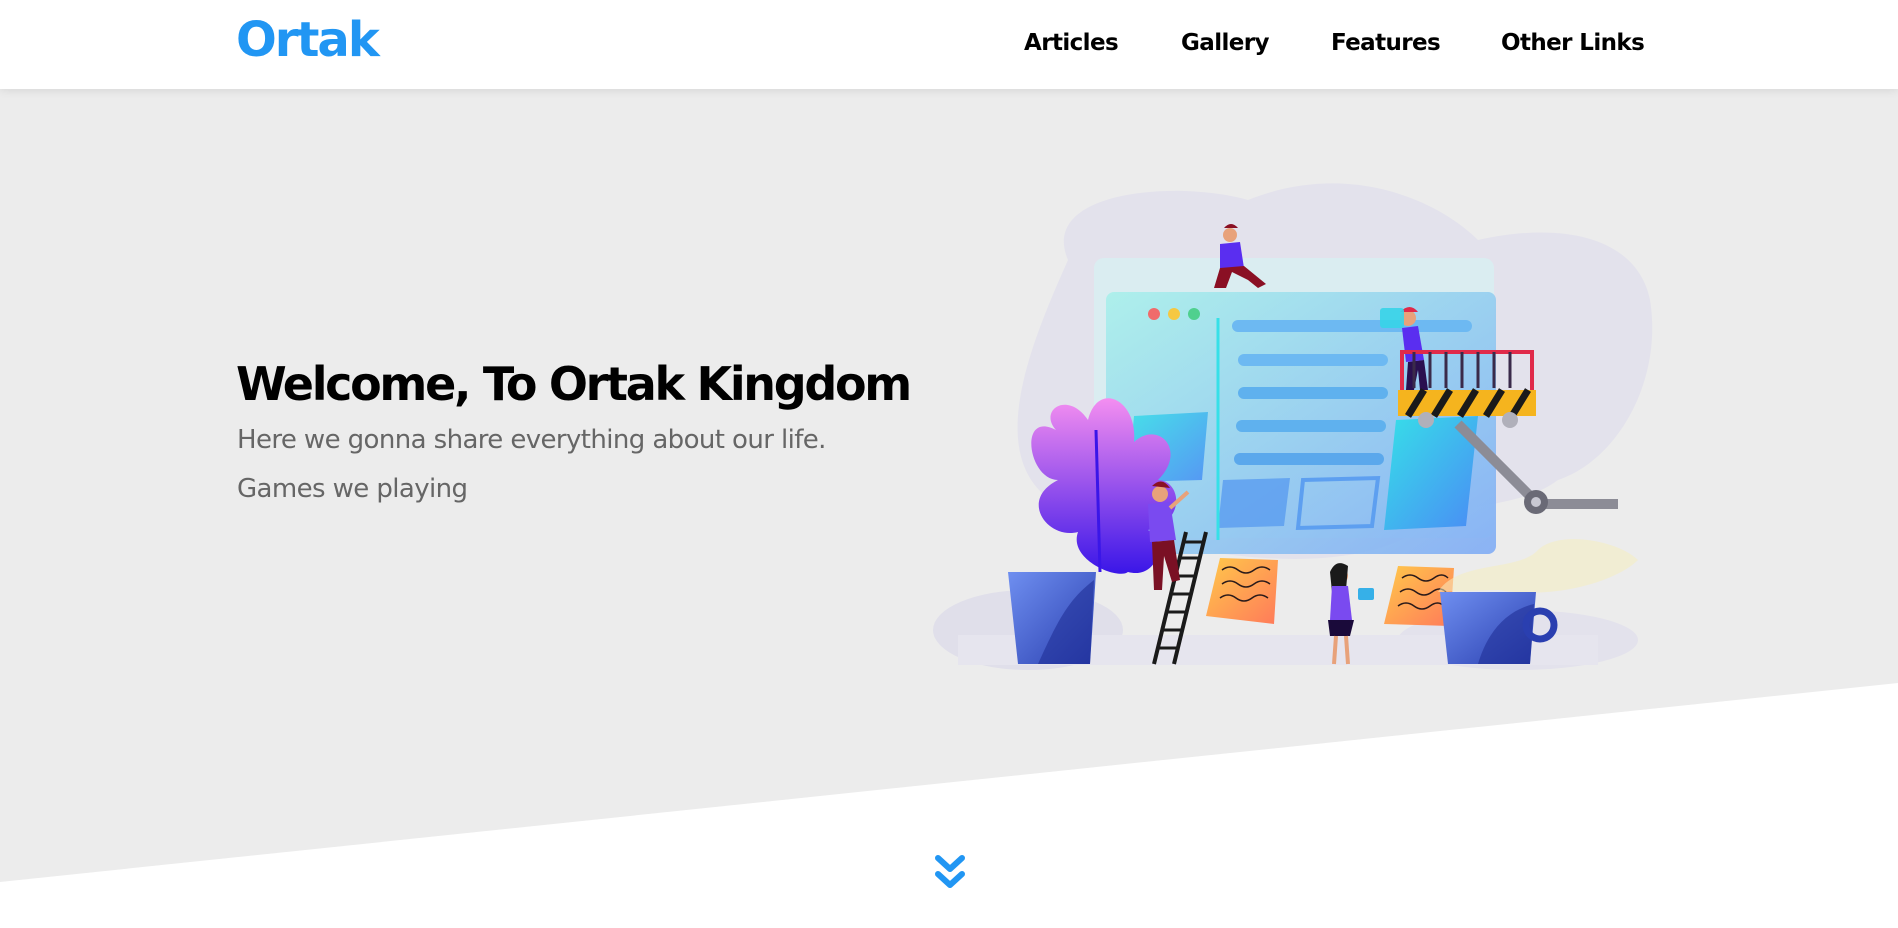 Image resolution: width=1898 pixels, height=928 pixels. What do you see at coordinates (308, 40) in the screenshot?
I see `site-logo: Ortak` at bounding box center [308, 40].